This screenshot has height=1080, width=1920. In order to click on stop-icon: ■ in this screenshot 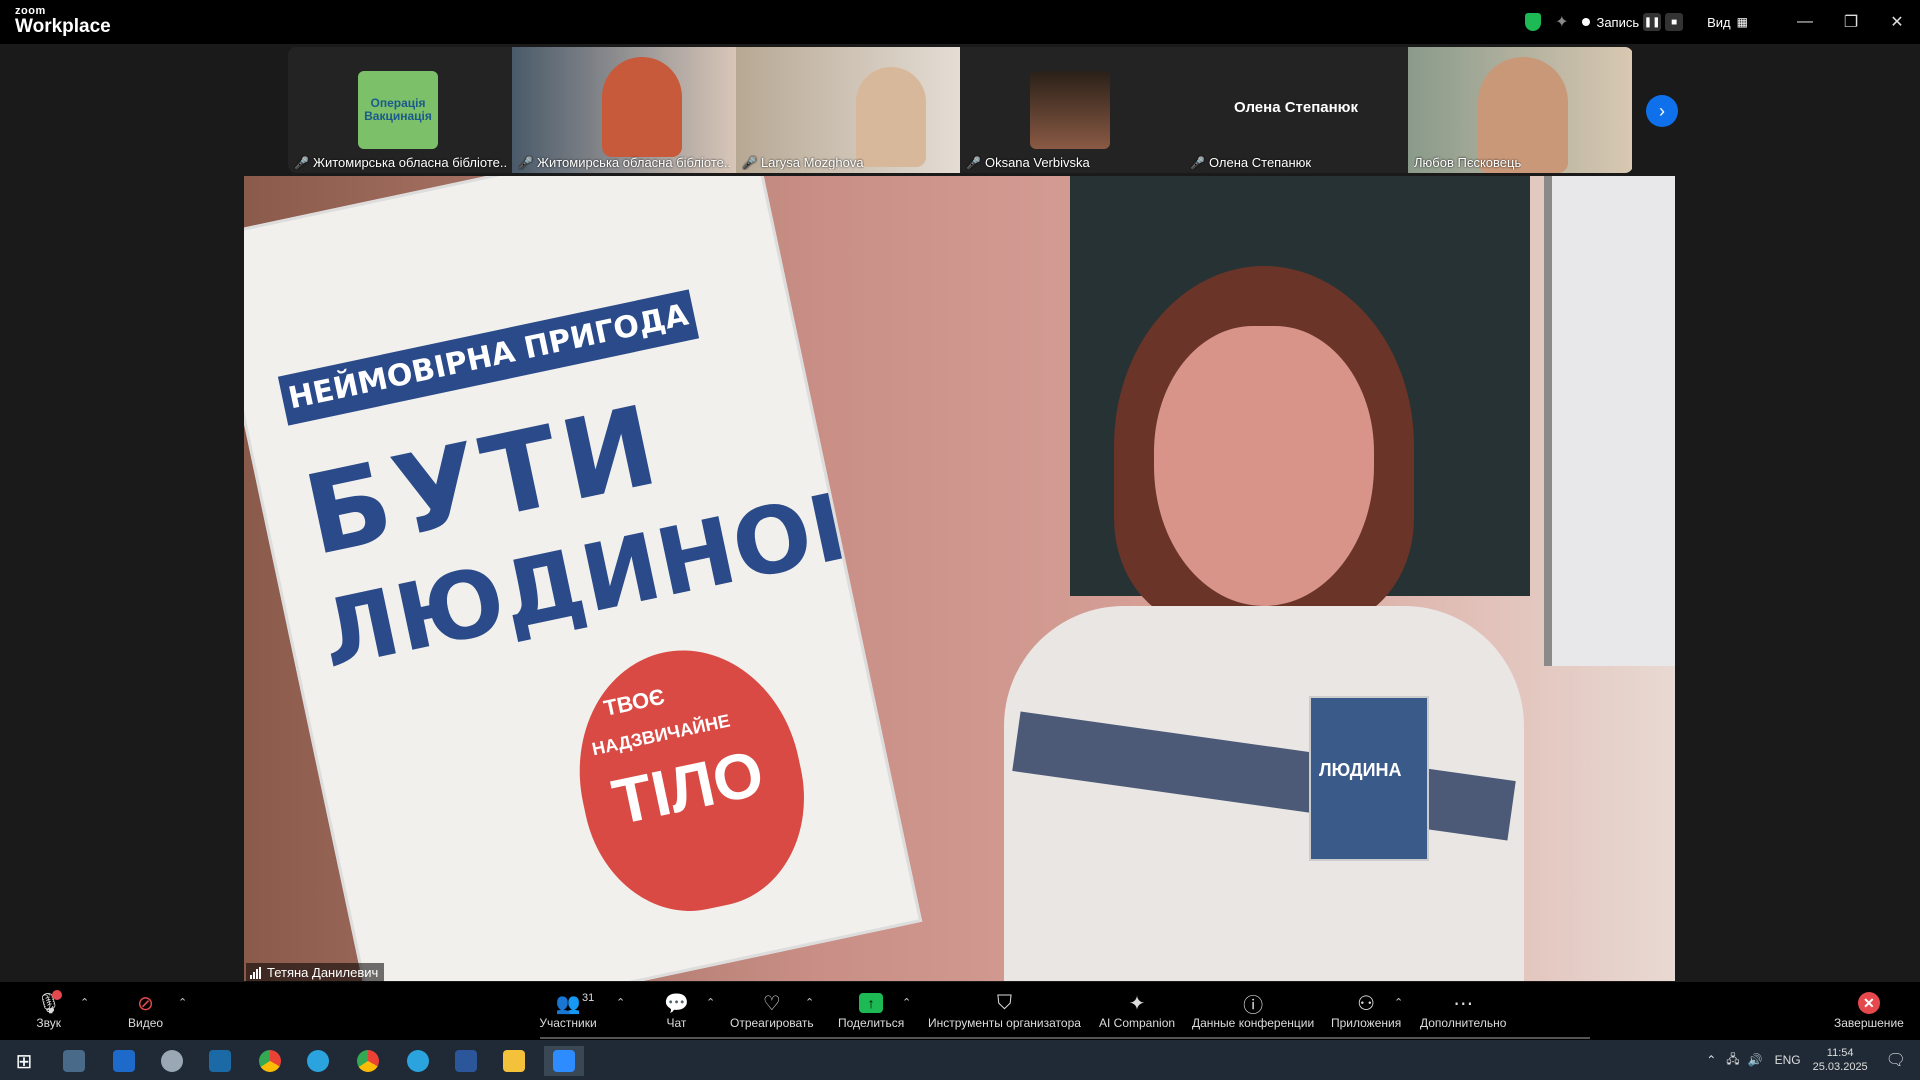, I will do `click(1674, 22)`.